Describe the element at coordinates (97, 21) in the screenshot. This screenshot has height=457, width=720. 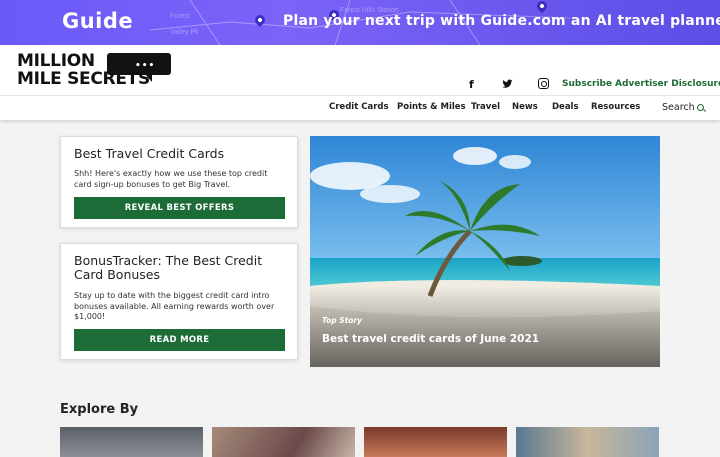
I see `guide-logo: Guide` at that location.